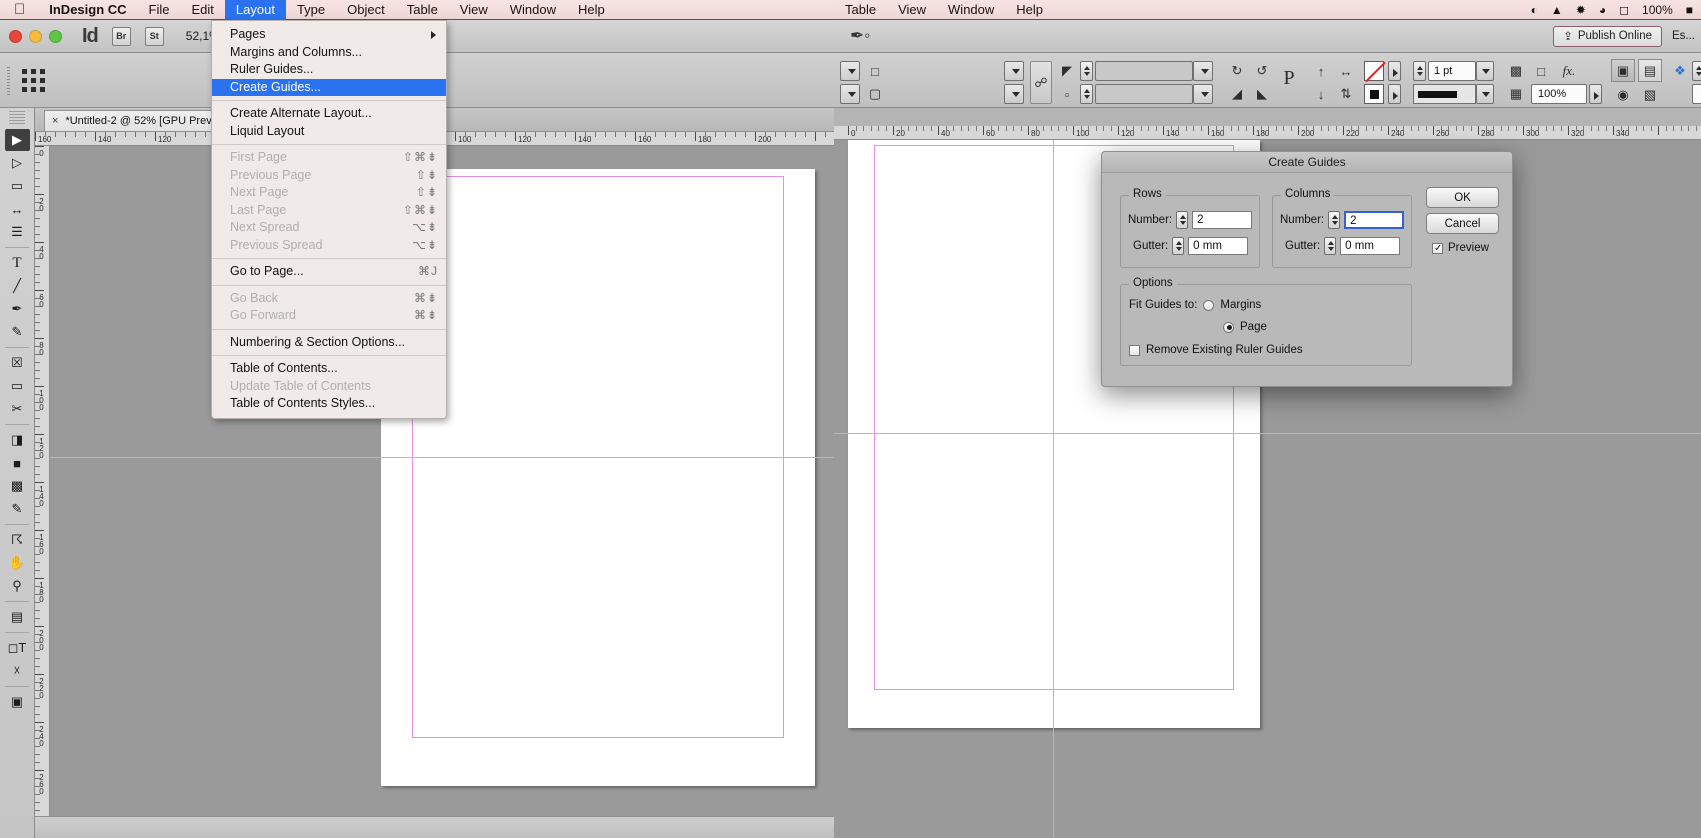  I want to click on menubar2-table: Table, so click(860, 10).